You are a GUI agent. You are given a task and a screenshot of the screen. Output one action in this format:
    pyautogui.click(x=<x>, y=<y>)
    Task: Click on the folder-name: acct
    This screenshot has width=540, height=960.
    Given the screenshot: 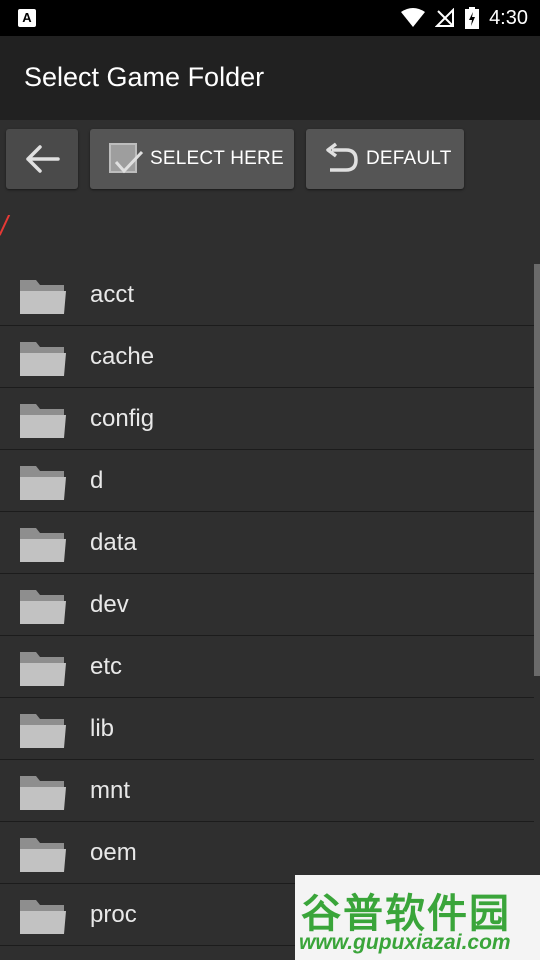 What is the action you would take?
    pyautogui.click(x=112, y=294)
    